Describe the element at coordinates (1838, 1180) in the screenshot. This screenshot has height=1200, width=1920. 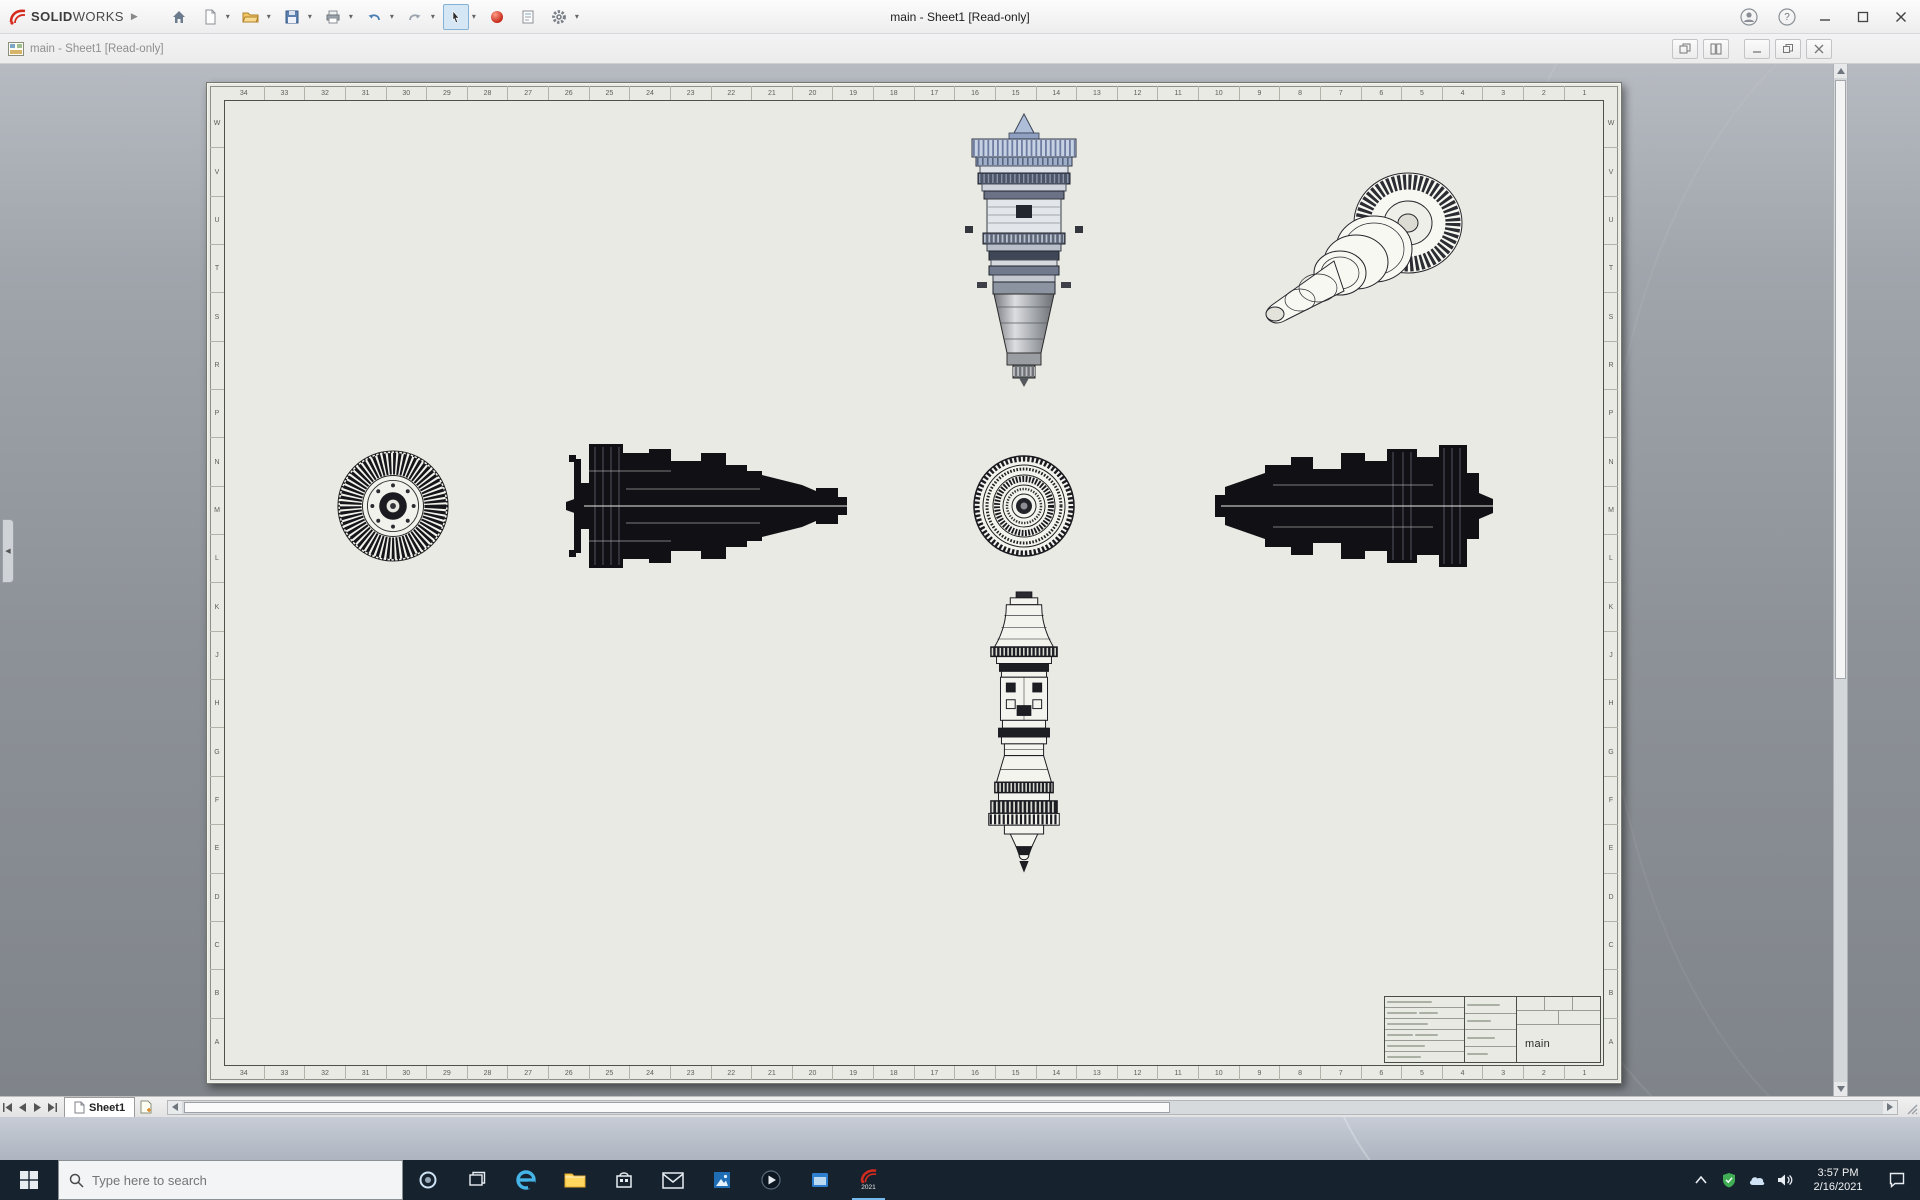
I see `taskbar-clock: 3:57 PM 2/16/2021` at that location.